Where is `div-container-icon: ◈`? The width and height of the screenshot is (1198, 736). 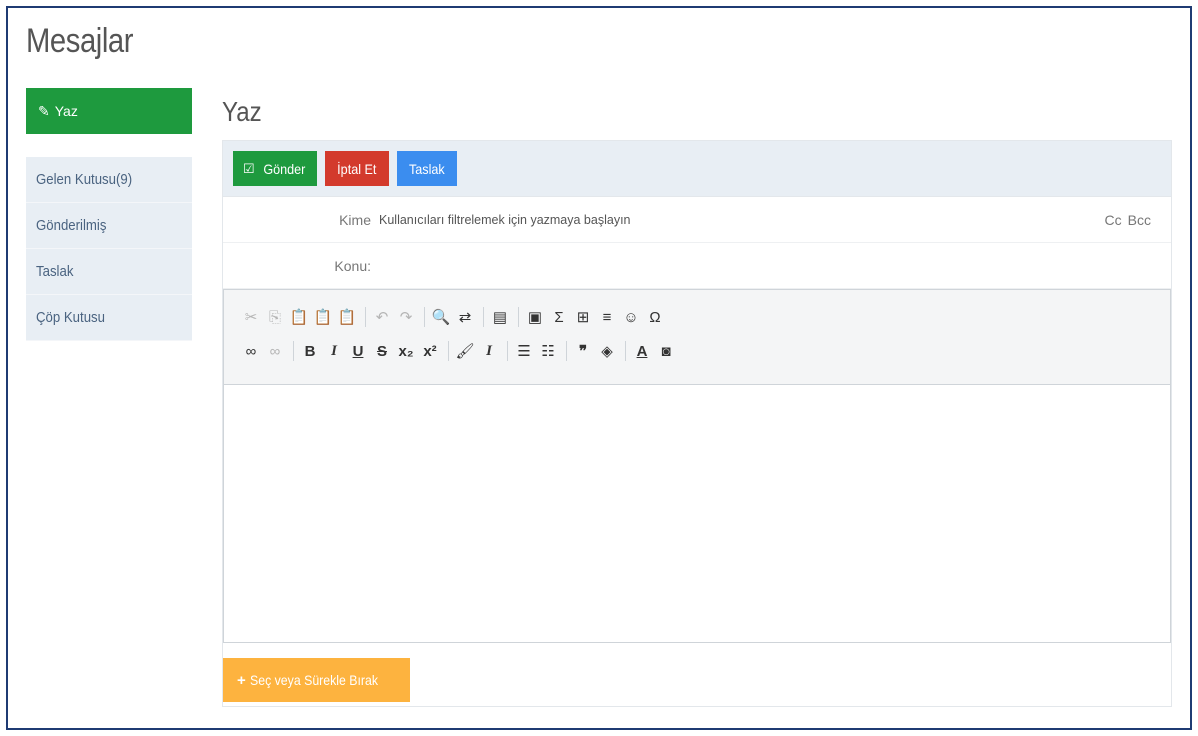 div-container-icon: ◈ is located at coordinates (607, 351).